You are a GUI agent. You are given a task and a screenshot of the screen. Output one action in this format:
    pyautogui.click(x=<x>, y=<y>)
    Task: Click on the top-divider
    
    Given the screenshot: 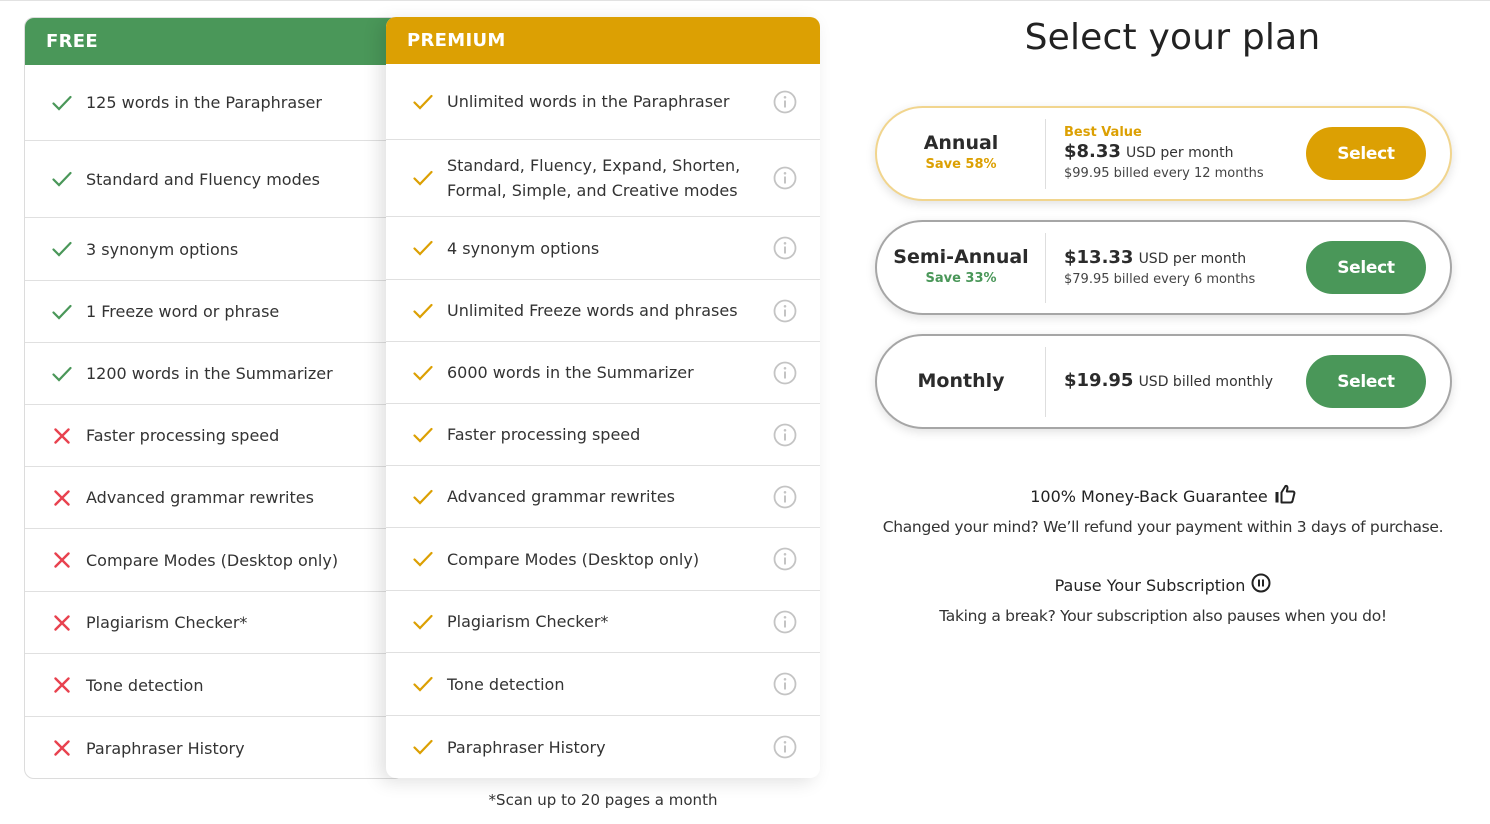 What is the action you would take?
    pyautogui.click(x=745, y=0)
    